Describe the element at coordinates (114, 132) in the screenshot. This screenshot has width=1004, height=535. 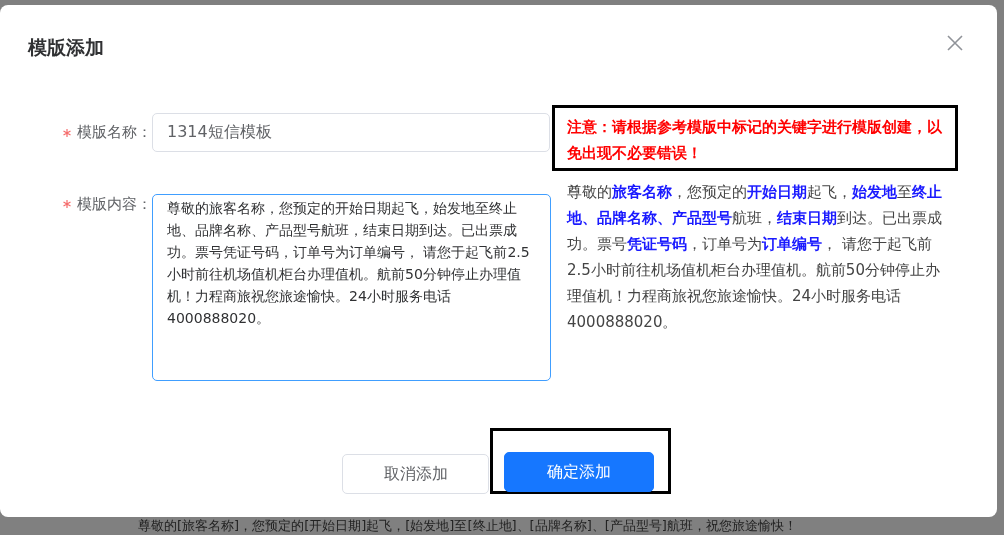
I see `field-label: 模版名称：` at that location.